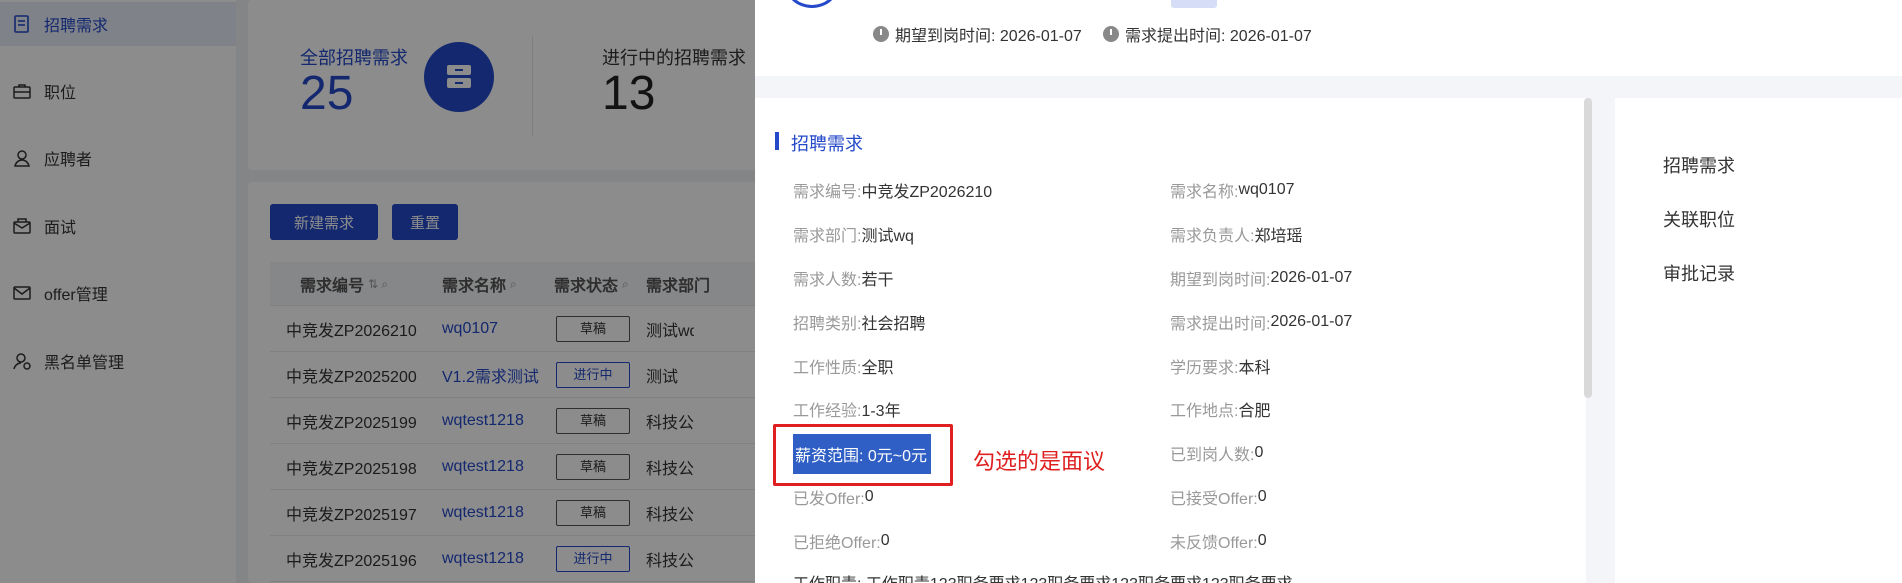  Describe the element at coordinates (1261, 279) in the screenshot. I see `field-expected-date: 期望到岗时间: 2026-01-07` at that location.